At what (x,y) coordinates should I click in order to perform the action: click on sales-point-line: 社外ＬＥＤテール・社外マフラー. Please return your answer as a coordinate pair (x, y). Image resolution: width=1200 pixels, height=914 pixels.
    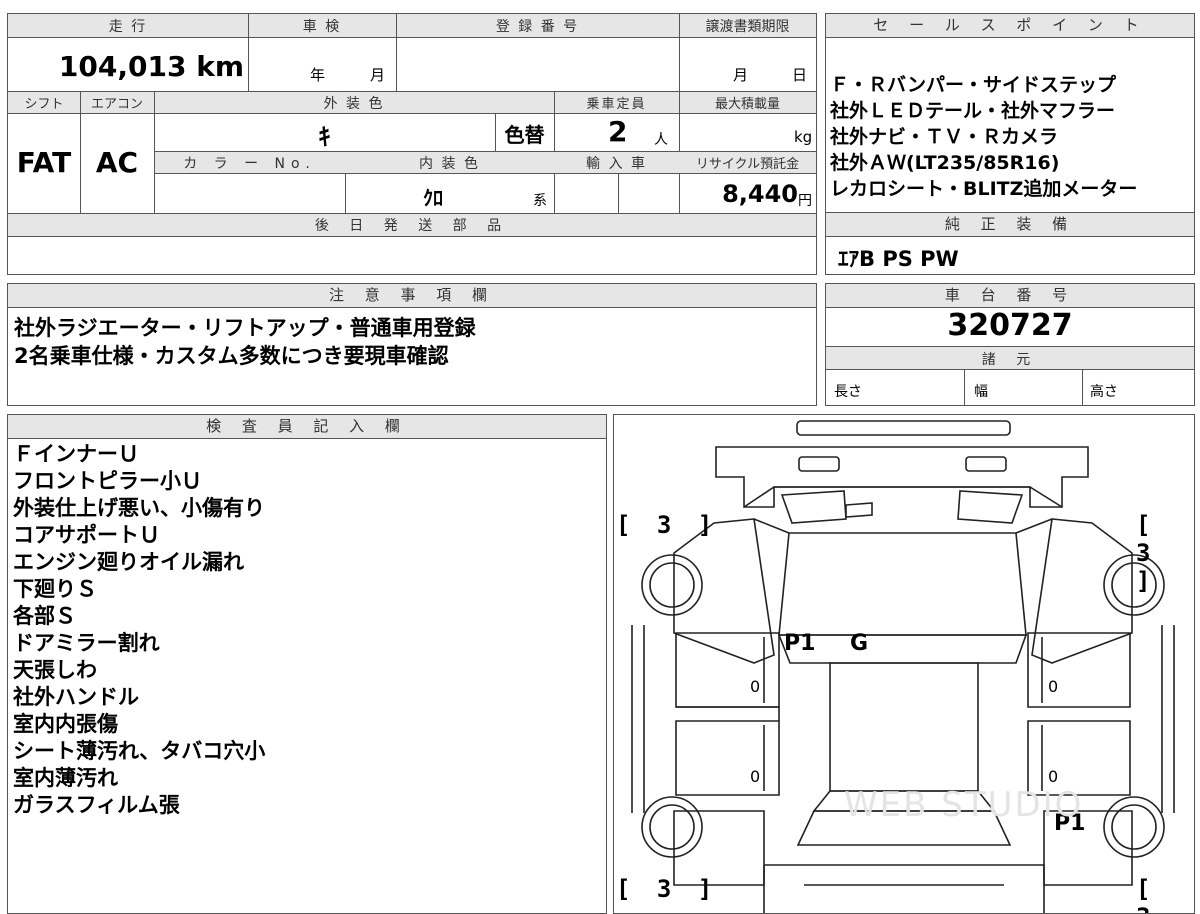
    Looking at the image, I should click on (973, 111).